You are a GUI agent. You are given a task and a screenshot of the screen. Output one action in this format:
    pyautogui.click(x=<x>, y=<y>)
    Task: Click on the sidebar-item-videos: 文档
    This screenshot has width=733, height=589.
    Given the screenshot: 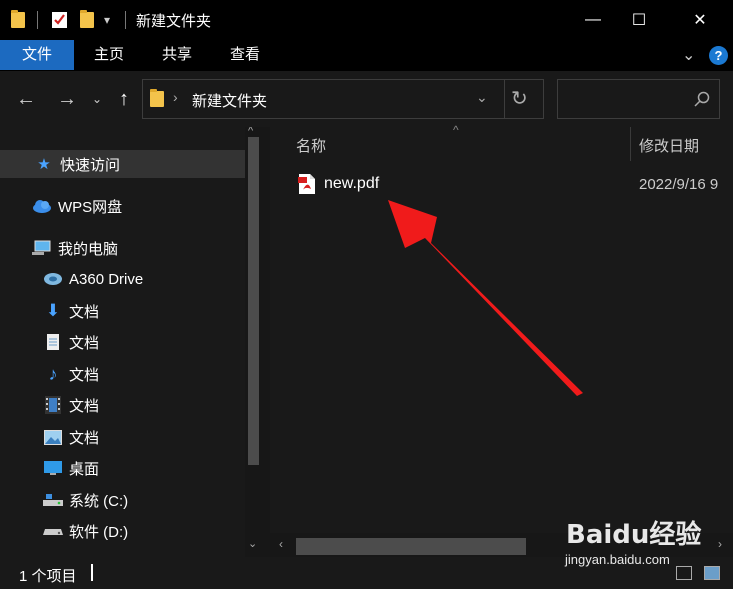 What is the action you would take?
    pyautogui.click(x=71, y=405)
    